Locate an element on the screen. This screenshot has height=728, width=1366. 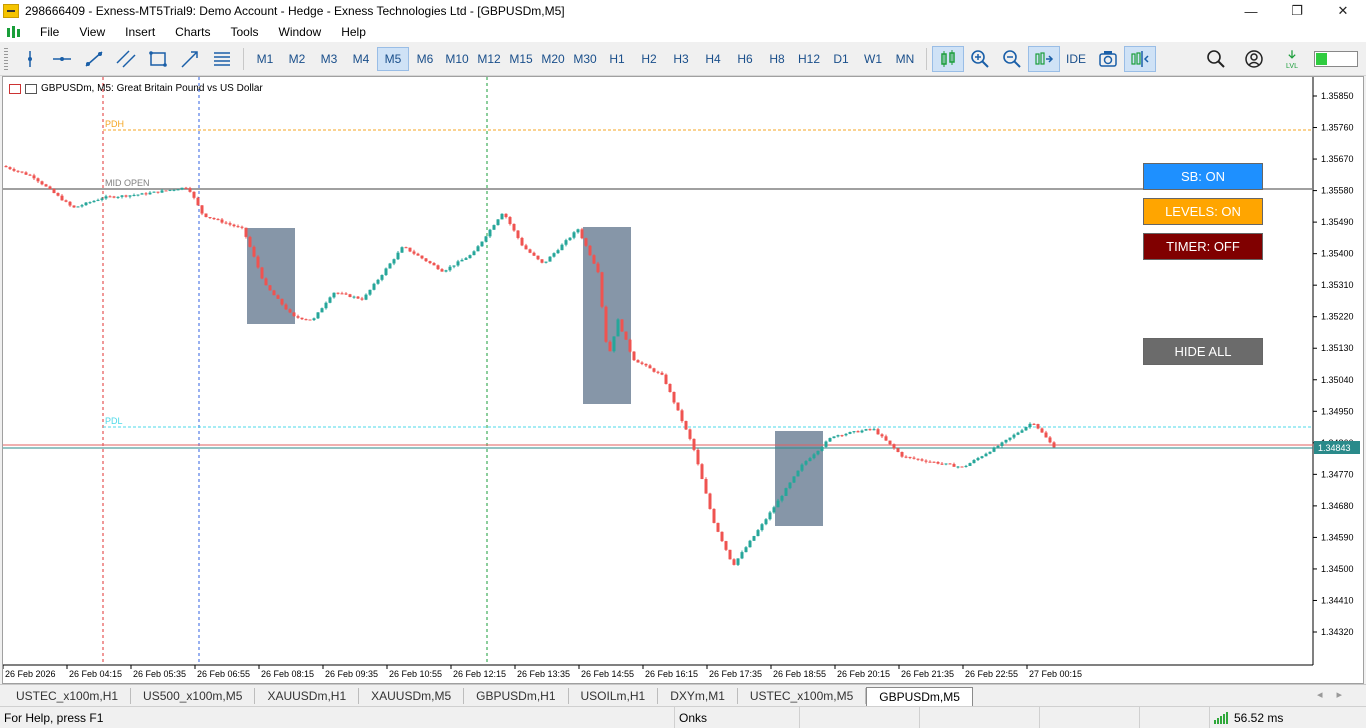
timeframe-h2: H2 is located at coordinates (649, 59).